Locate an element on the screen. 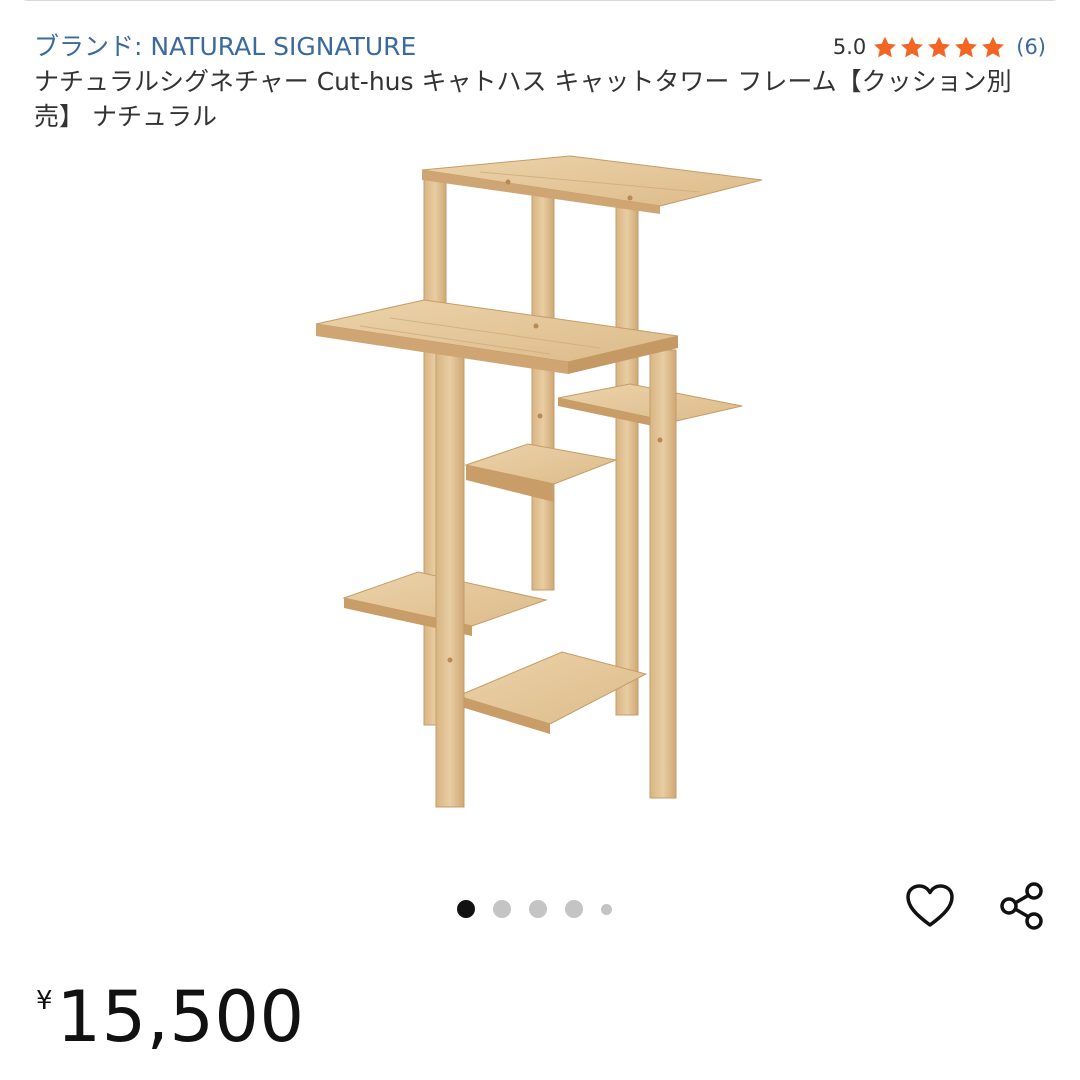  share-button is located at coordinates (1022, 908).